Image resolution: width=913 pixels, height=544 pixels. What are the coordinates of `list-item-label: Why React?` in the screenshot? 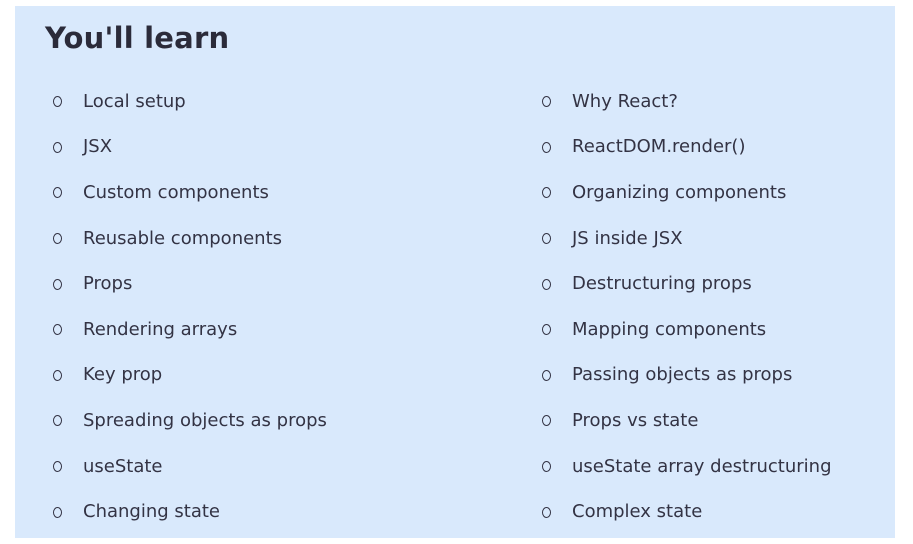 It's located at (625, 101).